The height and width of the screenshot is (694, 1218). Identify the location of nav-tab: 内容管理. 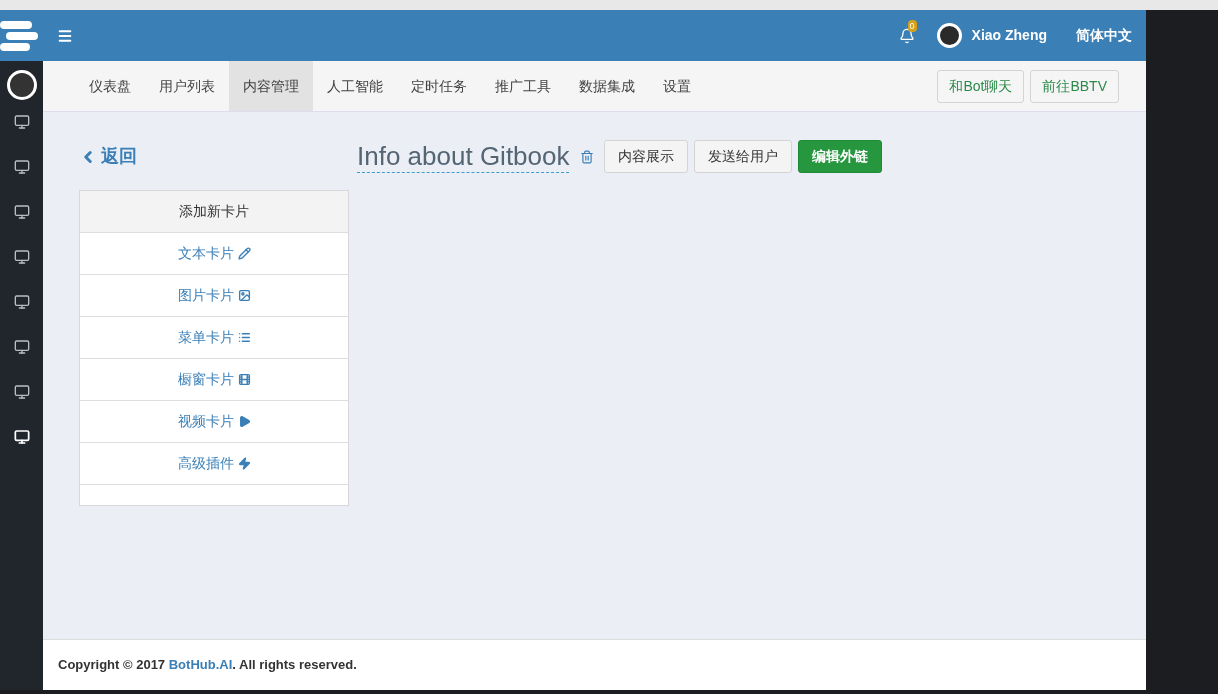
(271, 86).